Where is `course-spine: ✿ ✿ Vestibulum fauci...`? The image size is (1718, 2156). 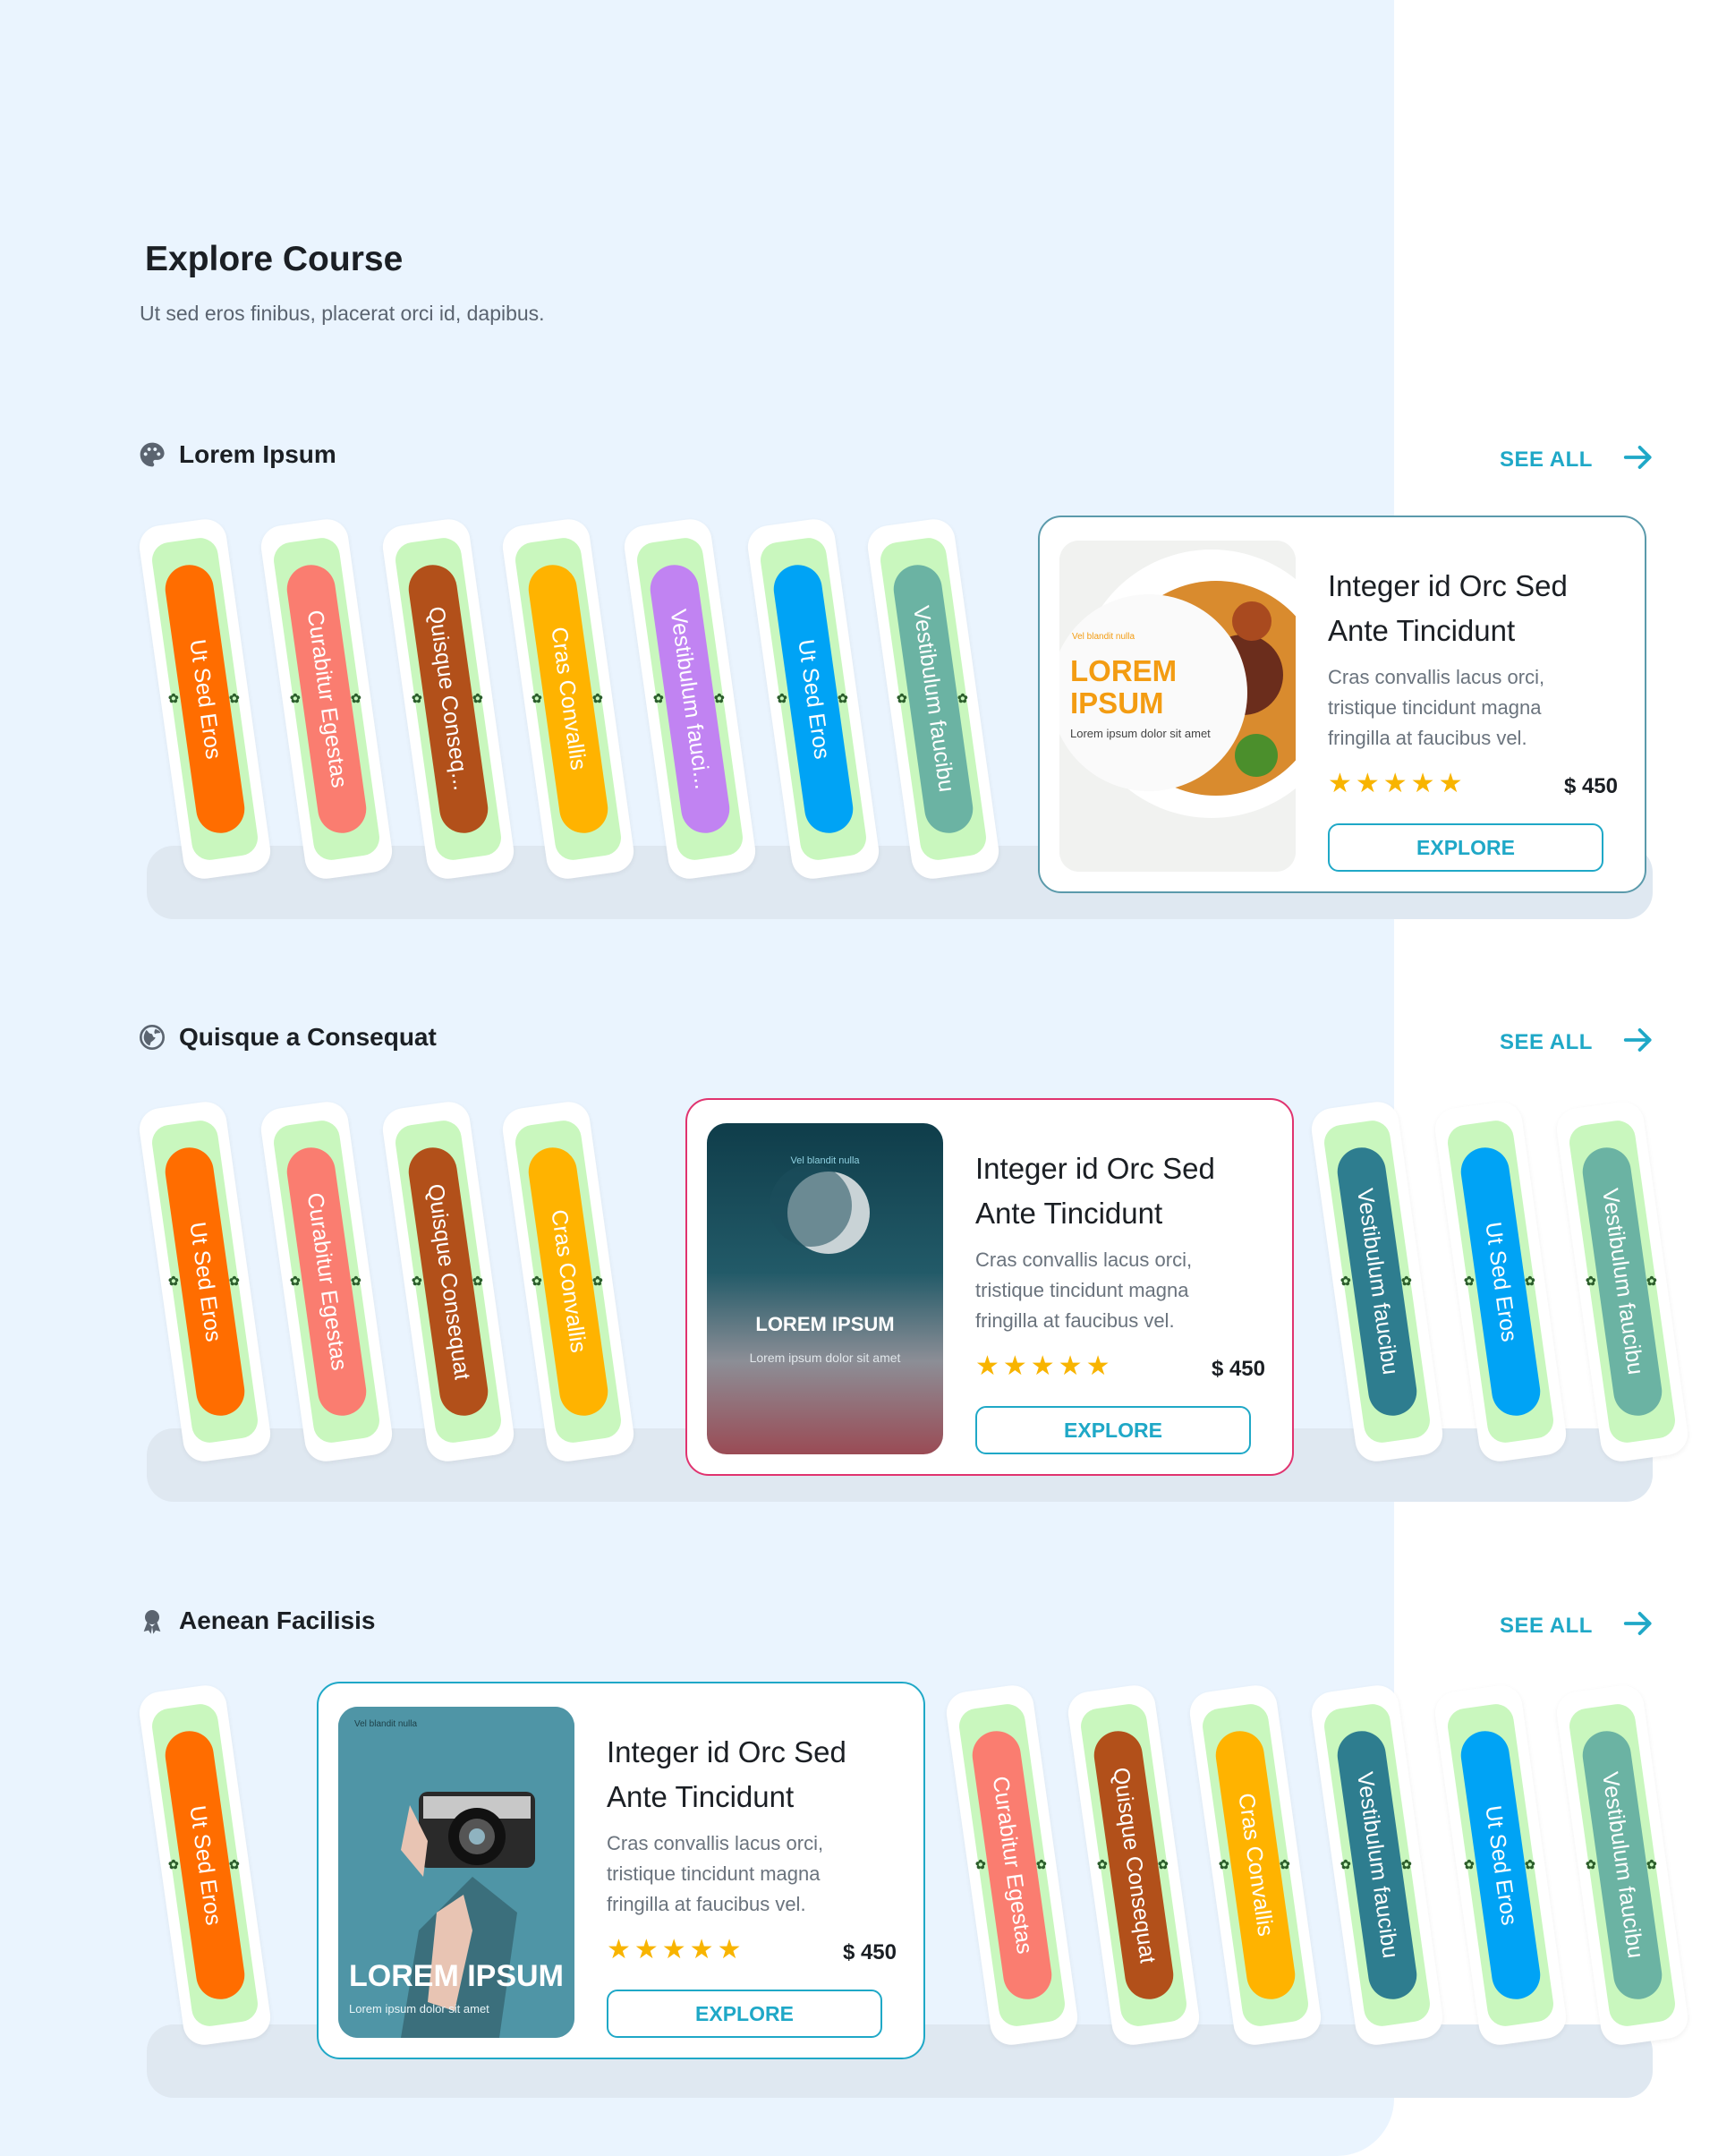 course-spine: ✿ ✿ Vestibulum fauci... is located at coordinates (690, 699).